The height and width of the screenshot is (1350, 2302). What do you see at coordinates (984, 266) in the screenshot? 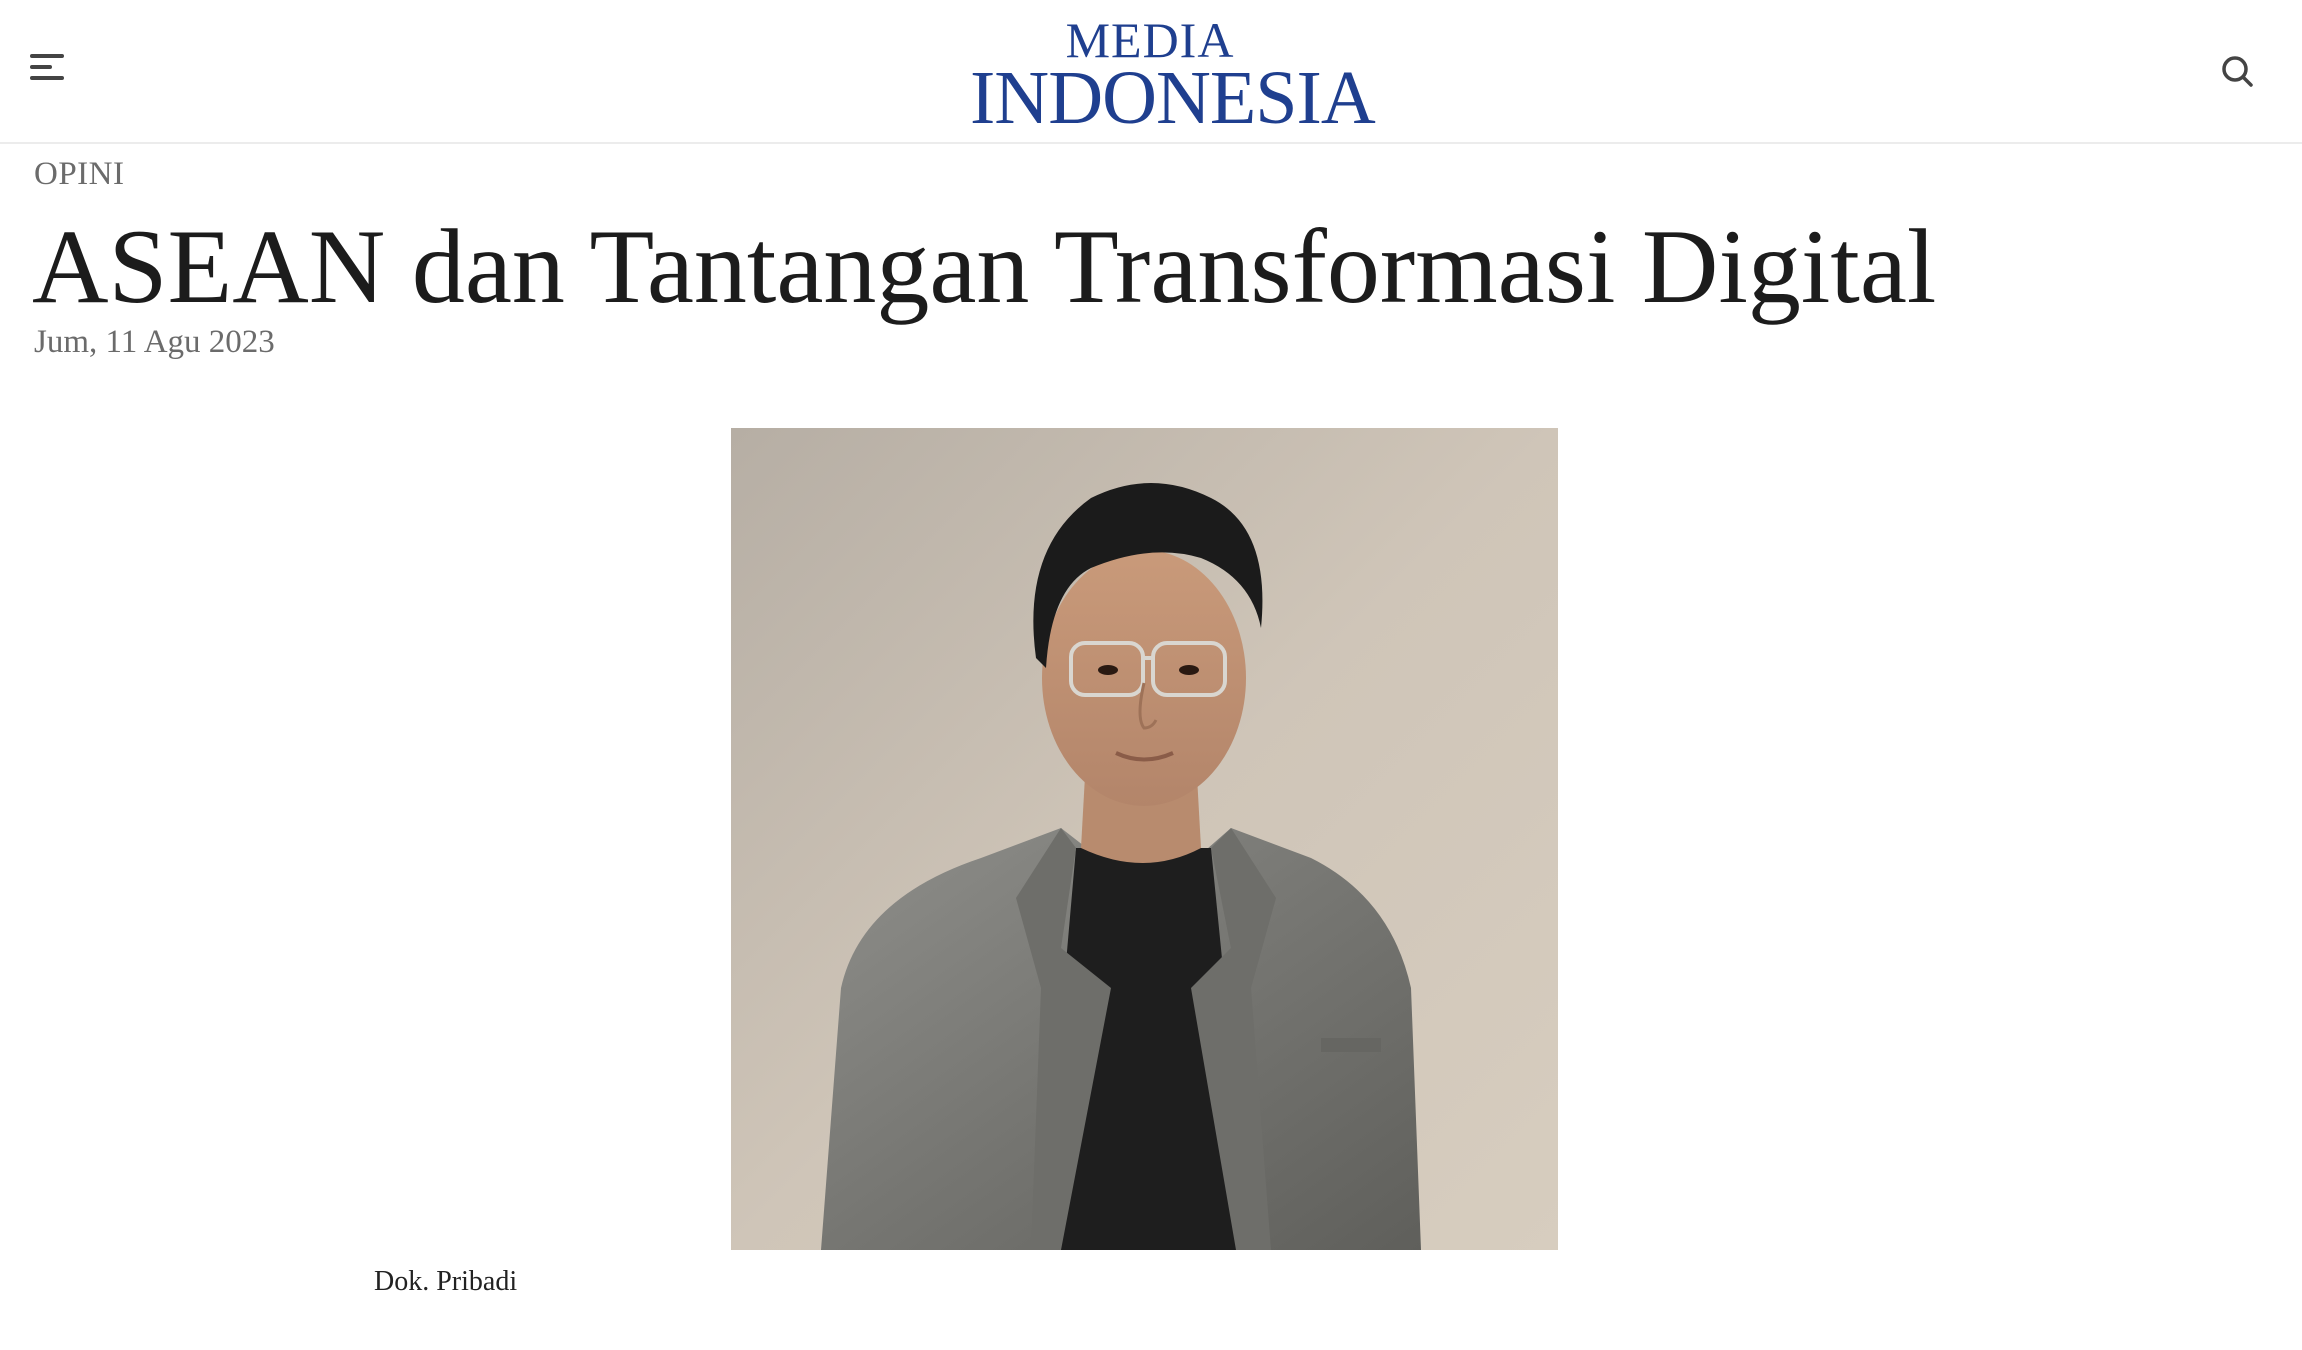
I see `article-title: ASEAN dan Tantangan Transformasi Digital` at bounding box center [984, 266].